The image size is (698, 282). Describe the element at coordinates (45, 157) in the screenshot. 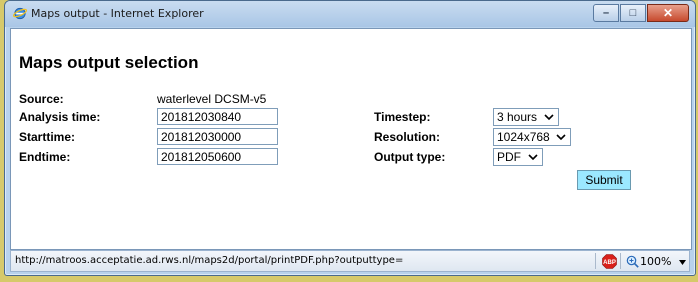

I see `endtime-label: Endtime:` at that location.